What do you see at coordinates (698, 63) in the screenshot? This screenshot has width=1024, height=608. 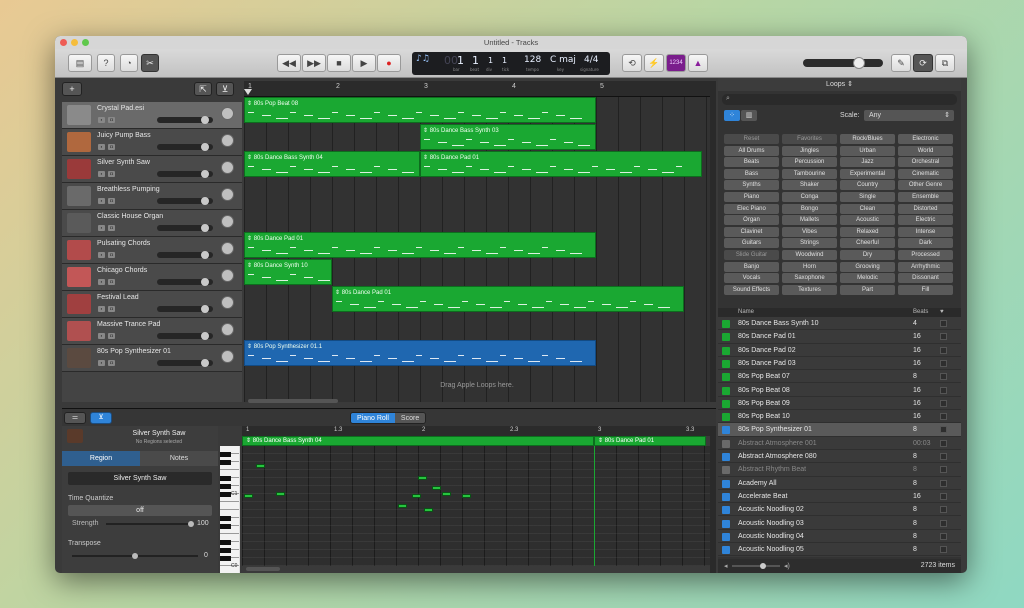 I see `metronome-button: ▲` at bounding box center [698, 63].